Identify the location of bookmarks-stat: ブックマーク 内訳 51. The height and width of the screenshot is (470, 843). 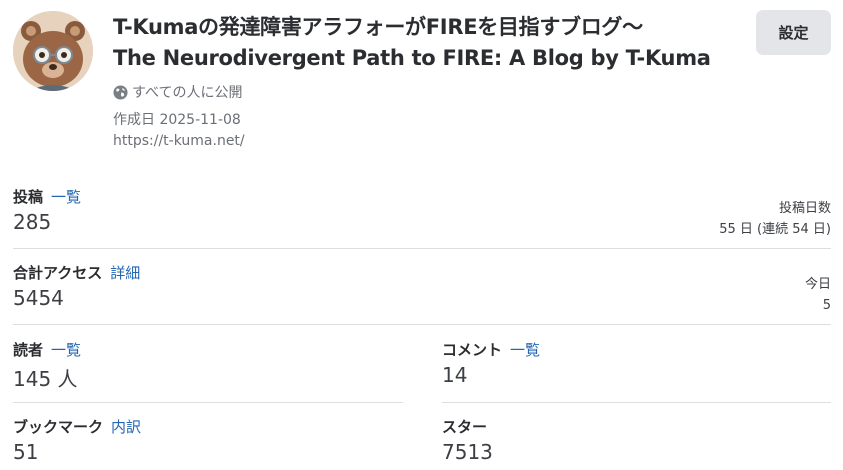
(77, 440).